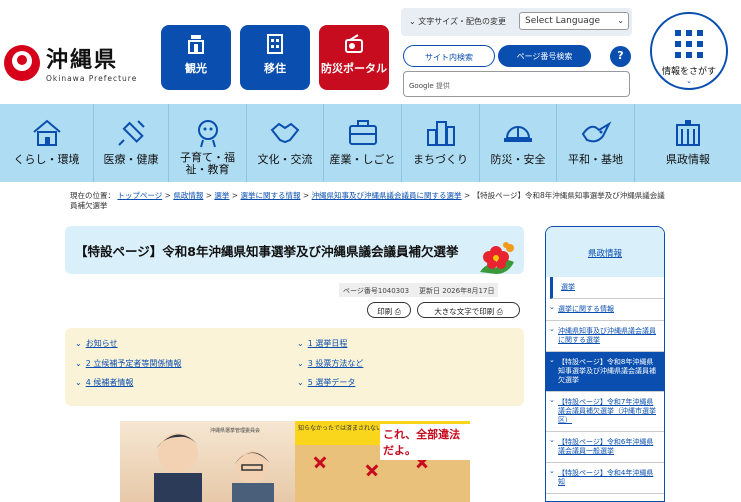  What do you see at coordinates (104, 382) in the screenshot?
I see `toc-link-candidate-info: 4 候補者情報` at bounding box center [104, 382].